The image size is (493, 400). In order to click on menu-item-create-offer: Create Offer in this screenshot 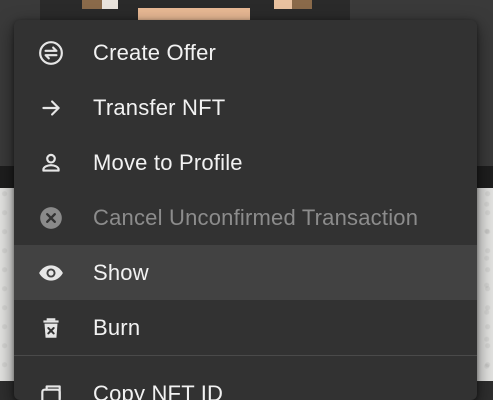, I will do `click(245, 52)`.